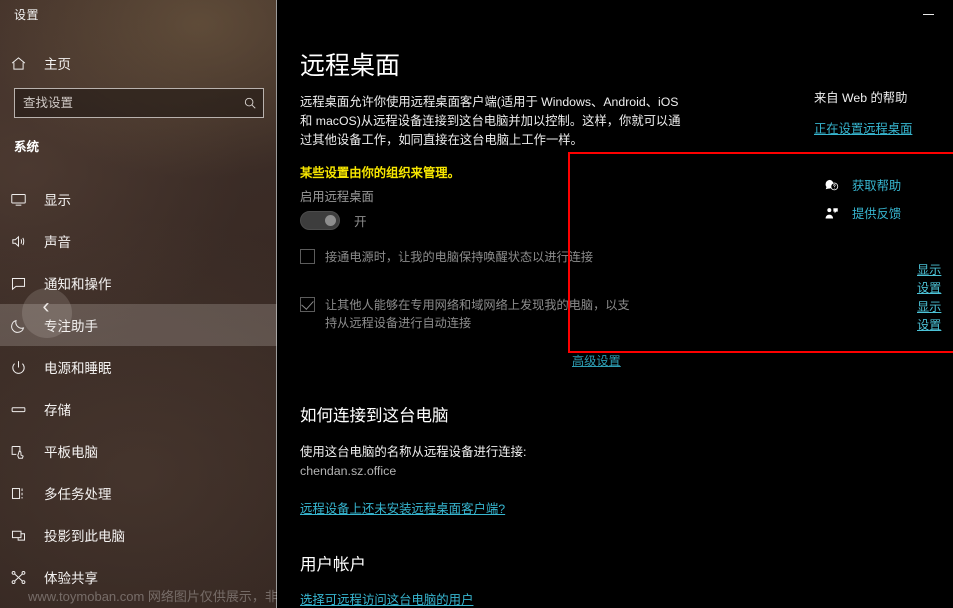 The width and height of the screenshot is (953, 608). I want to click on sidebar-item-label: 投影到此电脑, so click(84, 536).